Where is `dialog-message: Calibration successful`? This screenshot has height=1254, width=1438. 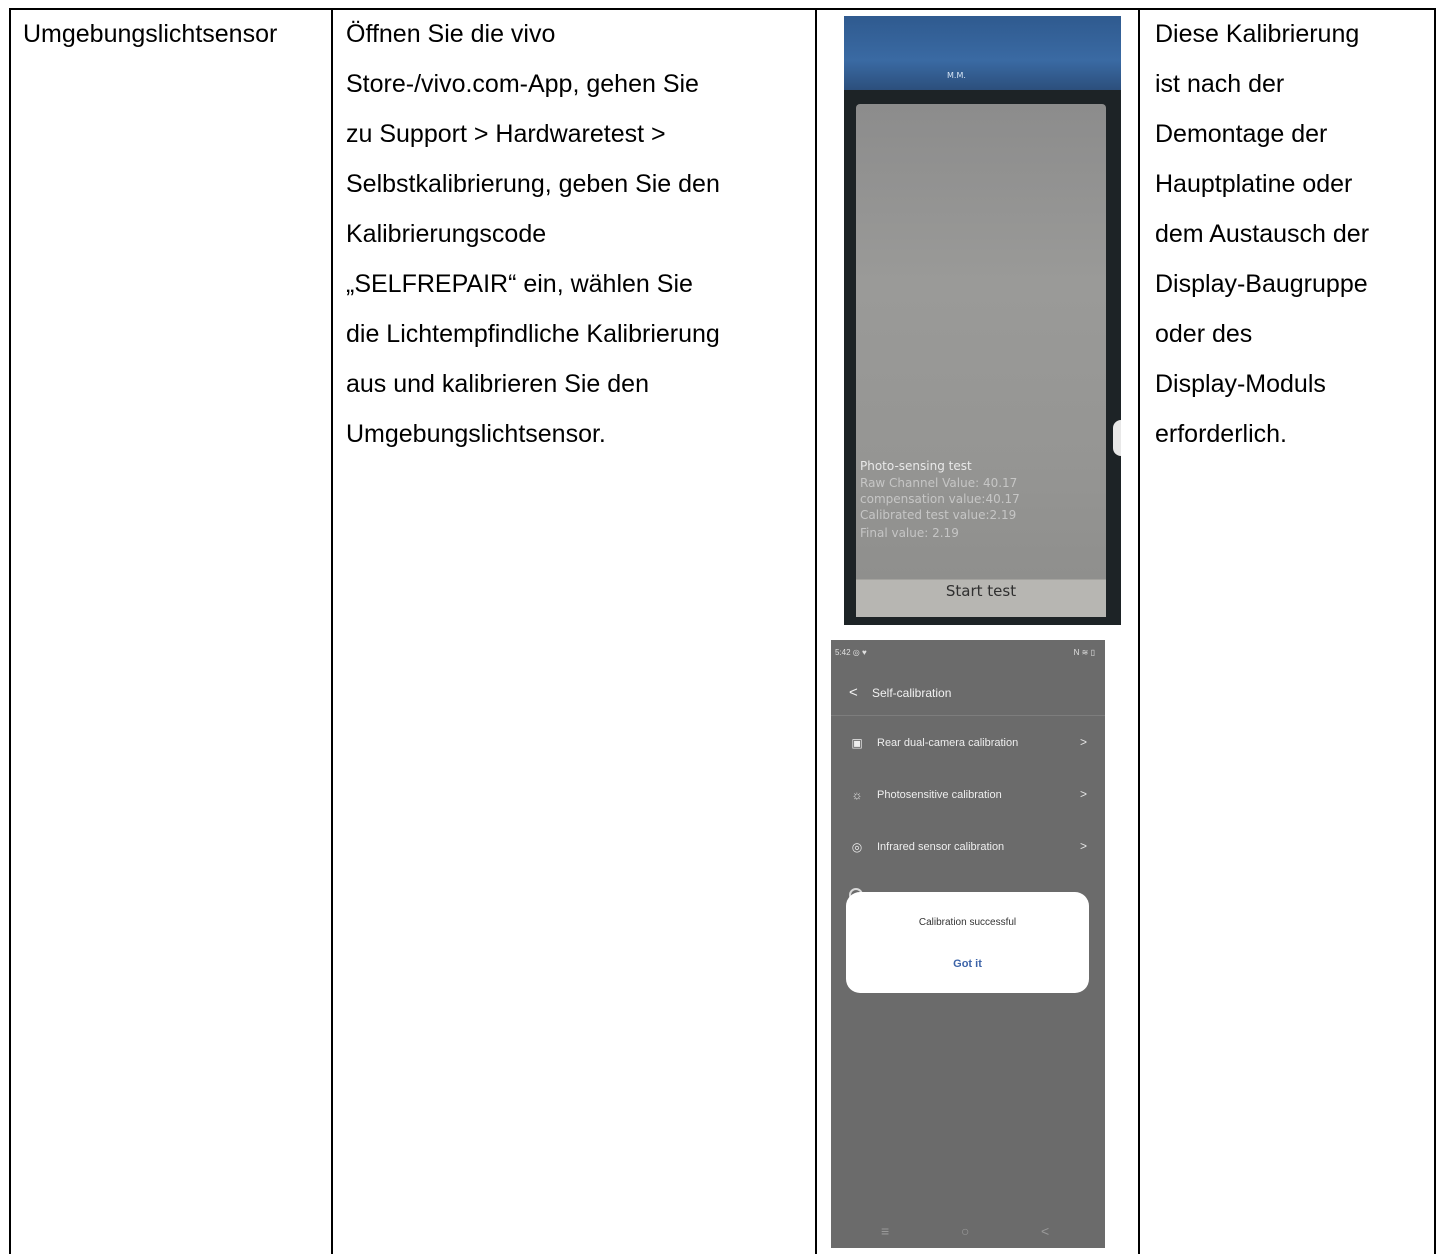
dialog-message: Calibration successful is located at coordinates (967, 922).